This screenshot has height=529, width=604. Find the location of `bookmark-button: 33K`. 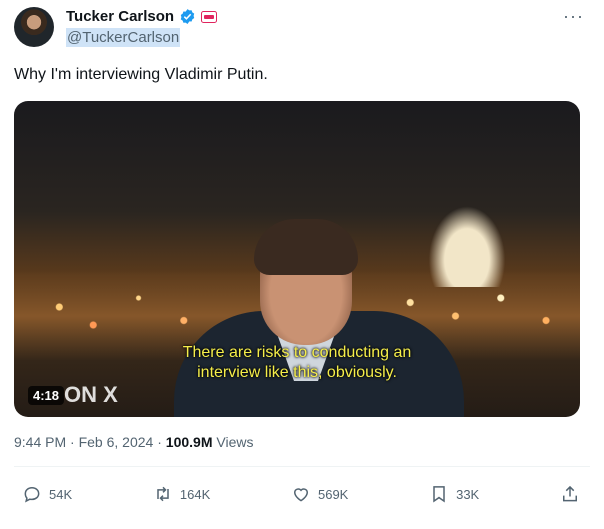

bookmark-button: 33K is located at coordinates (454, 494).